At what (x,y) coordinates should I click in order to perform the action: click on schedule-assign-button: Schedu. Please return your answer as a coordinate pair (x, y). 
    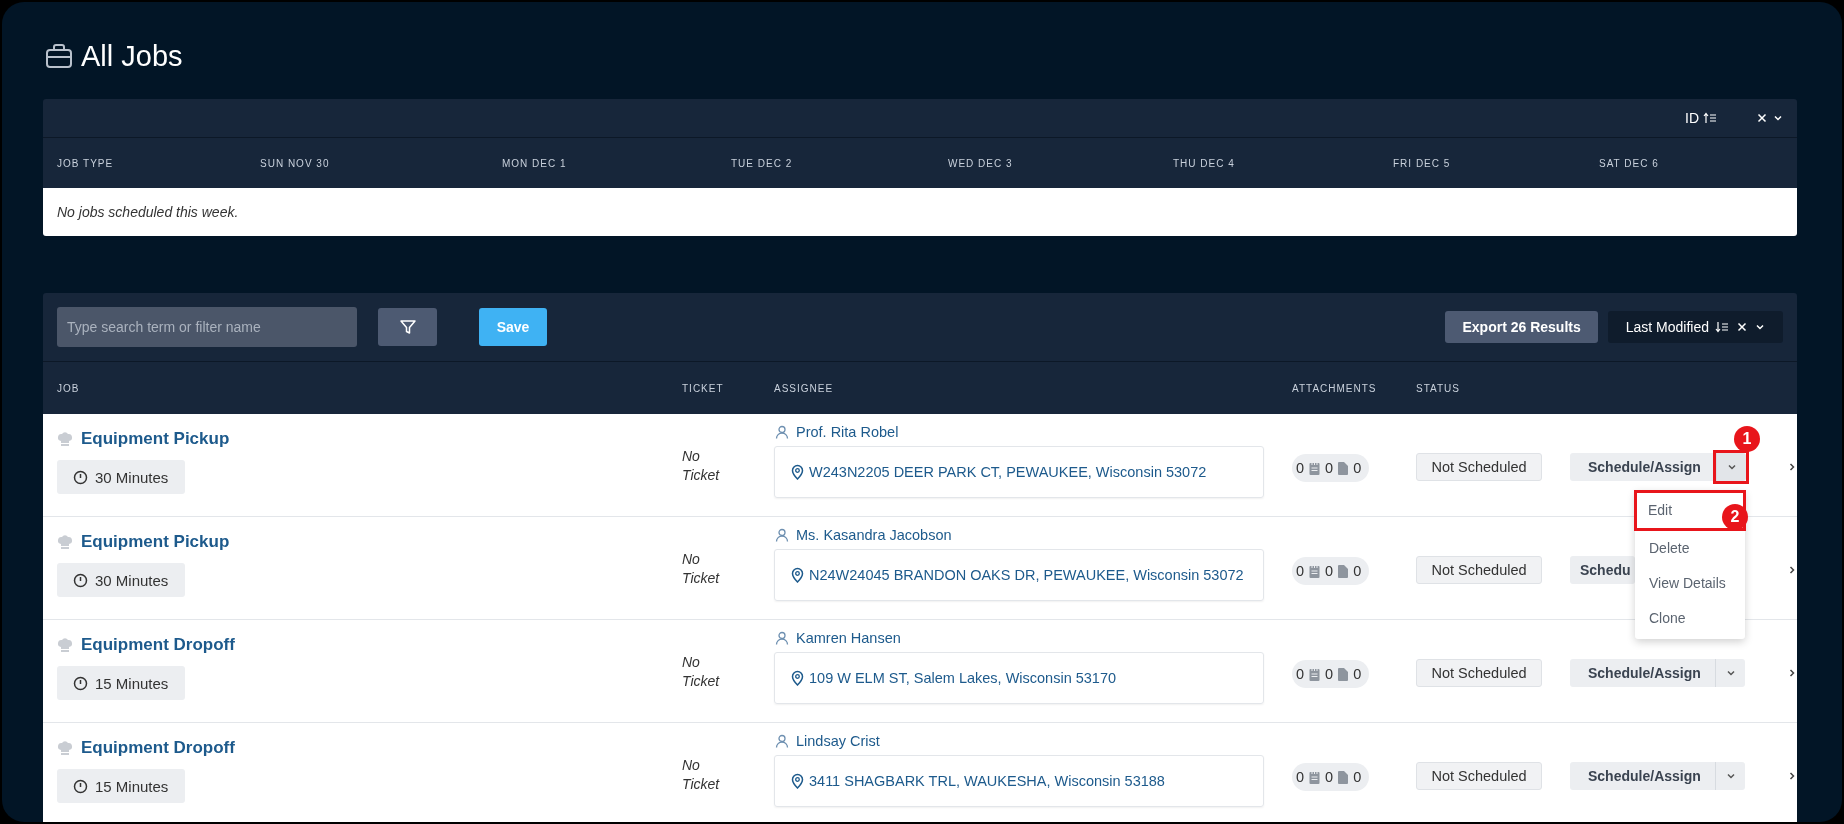
    Looking at the image, I should click on (1602, 569).